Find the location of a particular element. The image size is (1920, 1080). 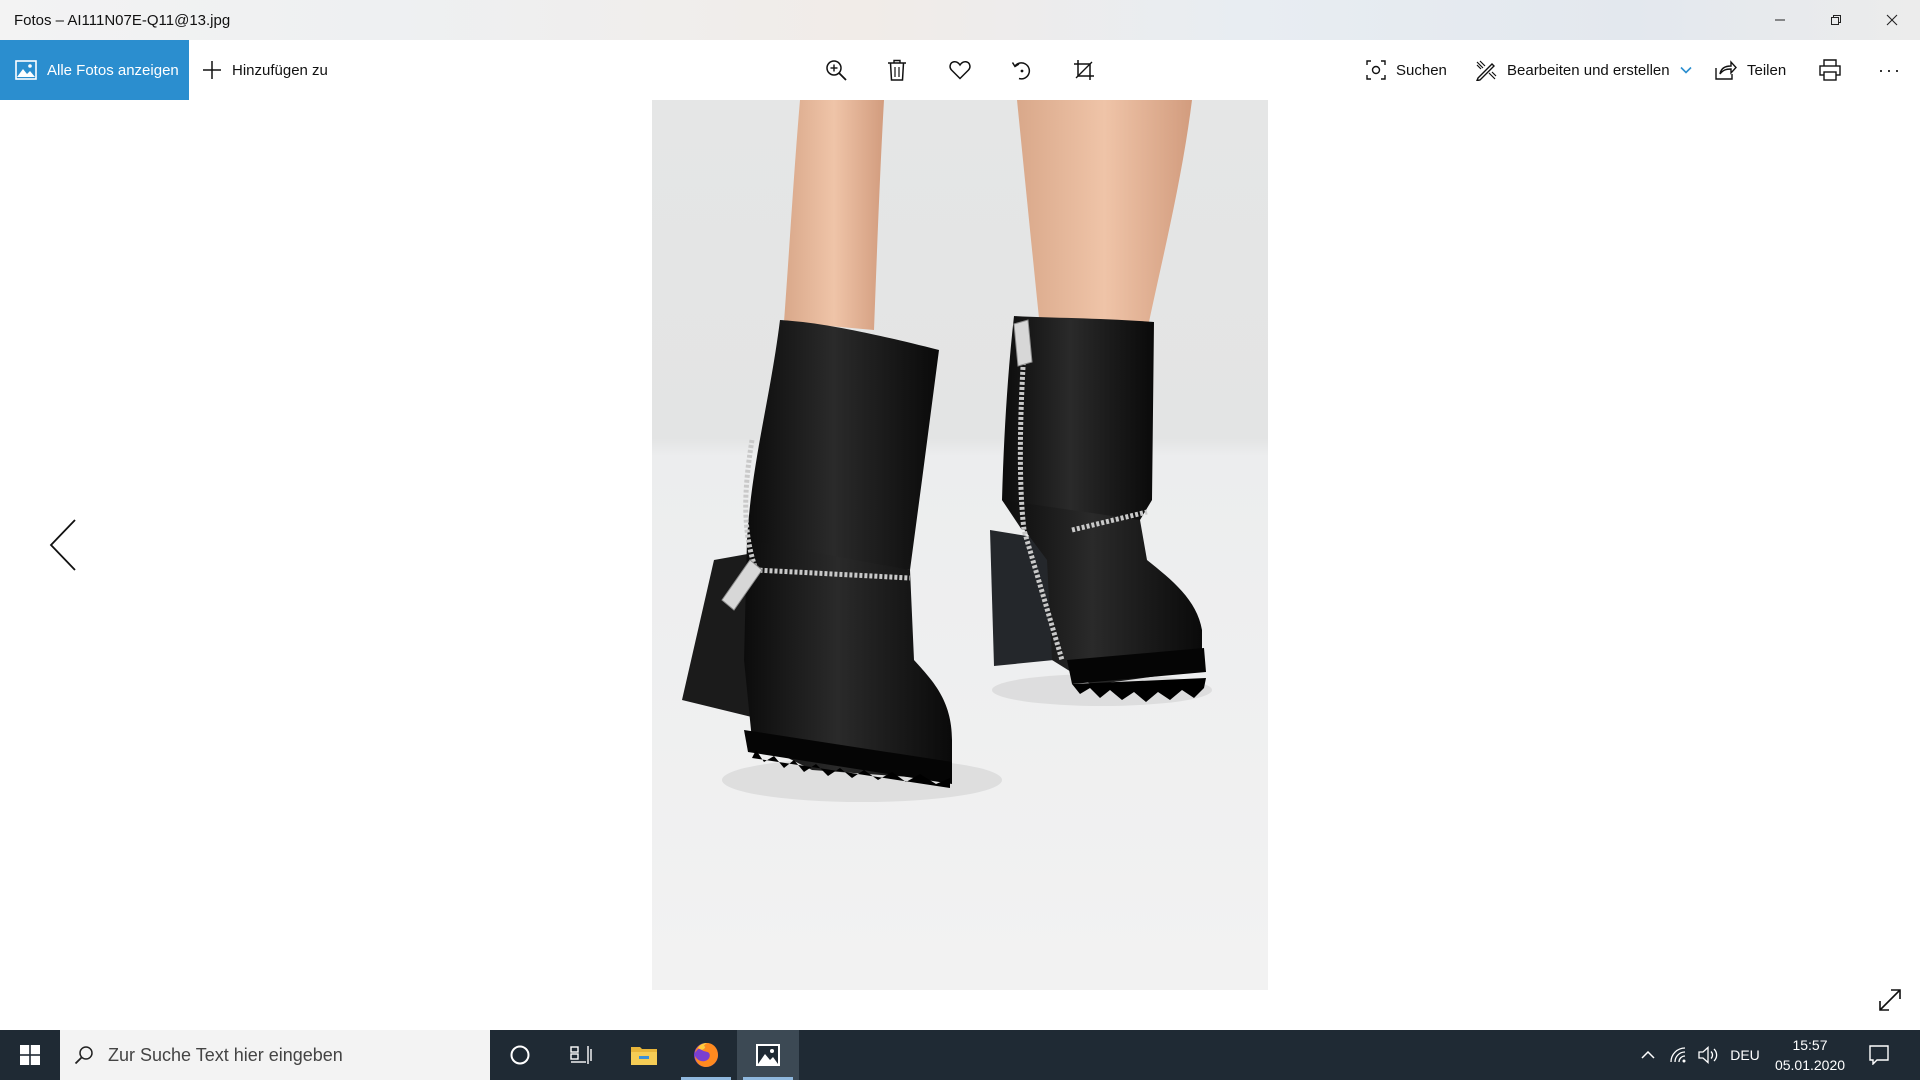

crop-button is located at coordinates (1084, 70).